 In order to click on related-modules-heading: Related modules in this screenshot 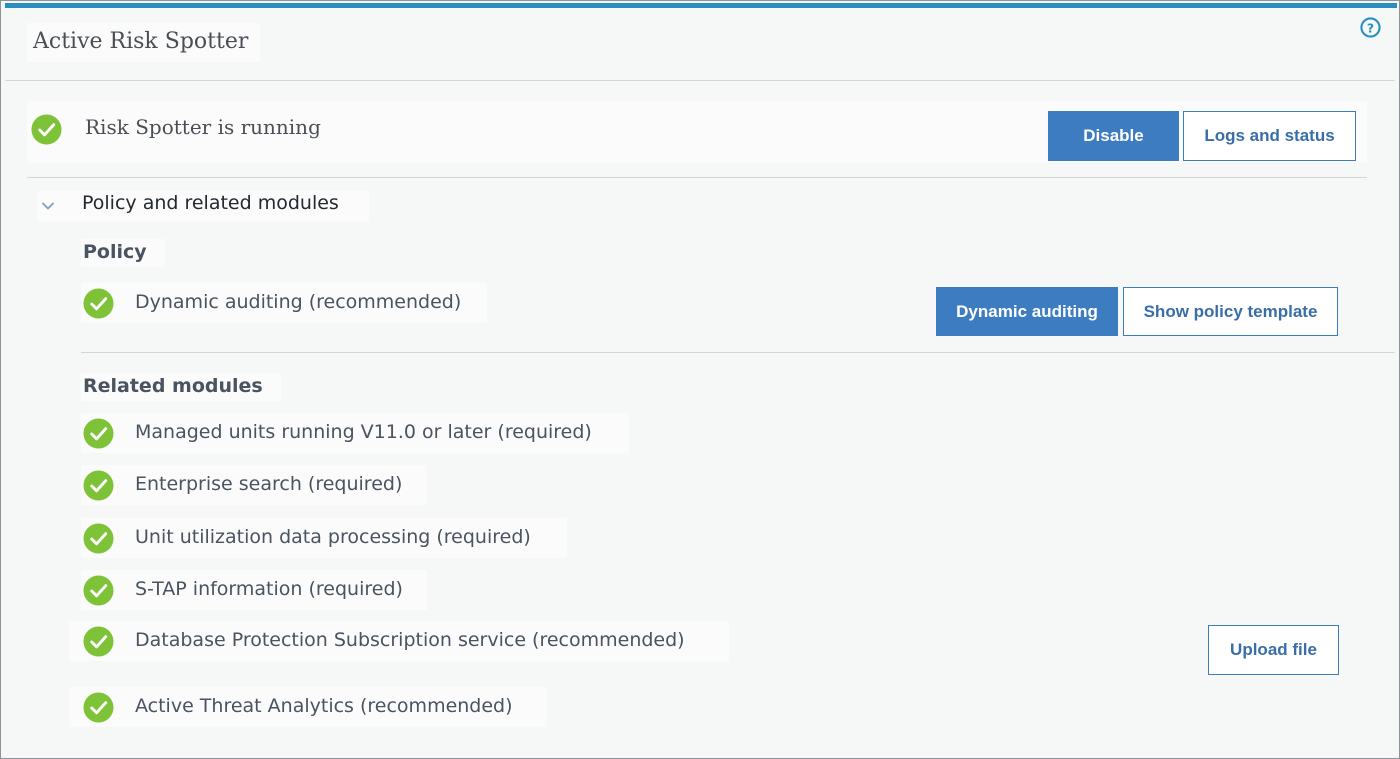, I will do `click(181, 387)`.